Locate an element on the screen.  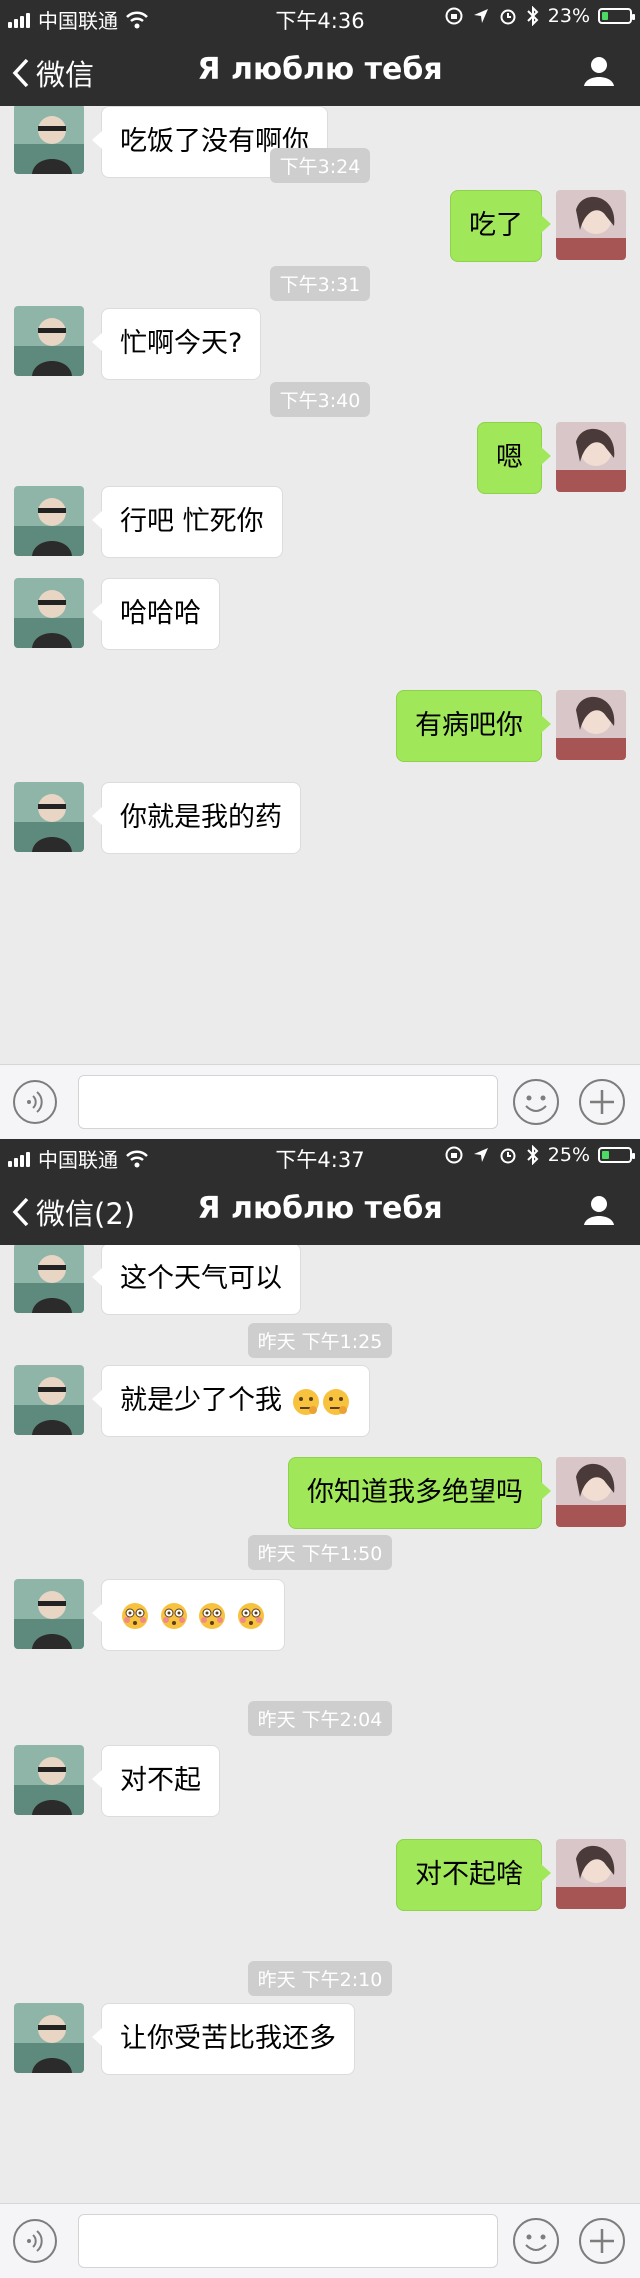
peer-message: 哈哈哈 is located at coordinates (156, 614).